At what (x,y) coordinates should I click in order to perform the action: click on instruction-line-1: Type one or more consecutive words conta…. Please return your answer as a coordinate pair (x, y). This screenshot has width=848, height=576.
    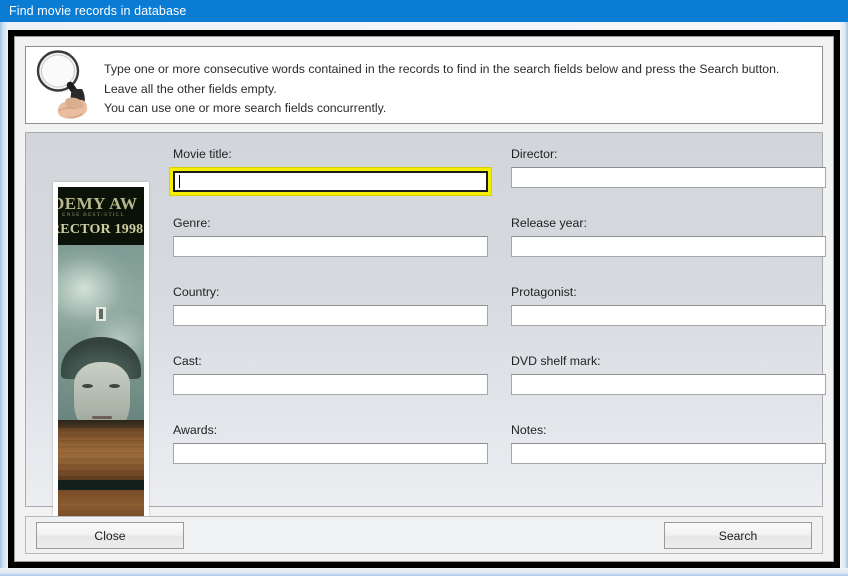
    Looking at the image, I should click on (442, 69).